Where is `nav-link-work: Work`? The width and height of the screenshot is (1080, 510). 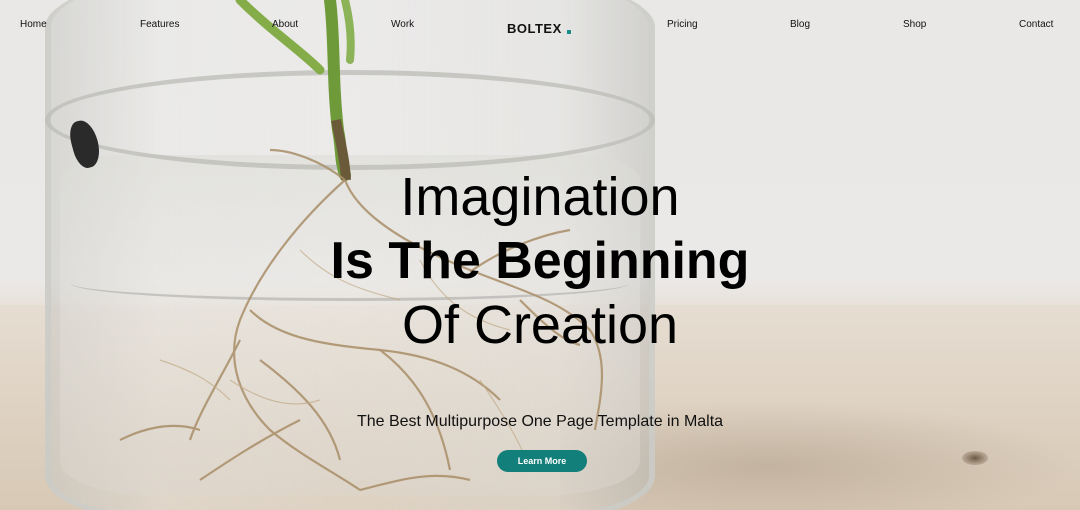
nav-link-work: Work is located at coordinates (402, 24).